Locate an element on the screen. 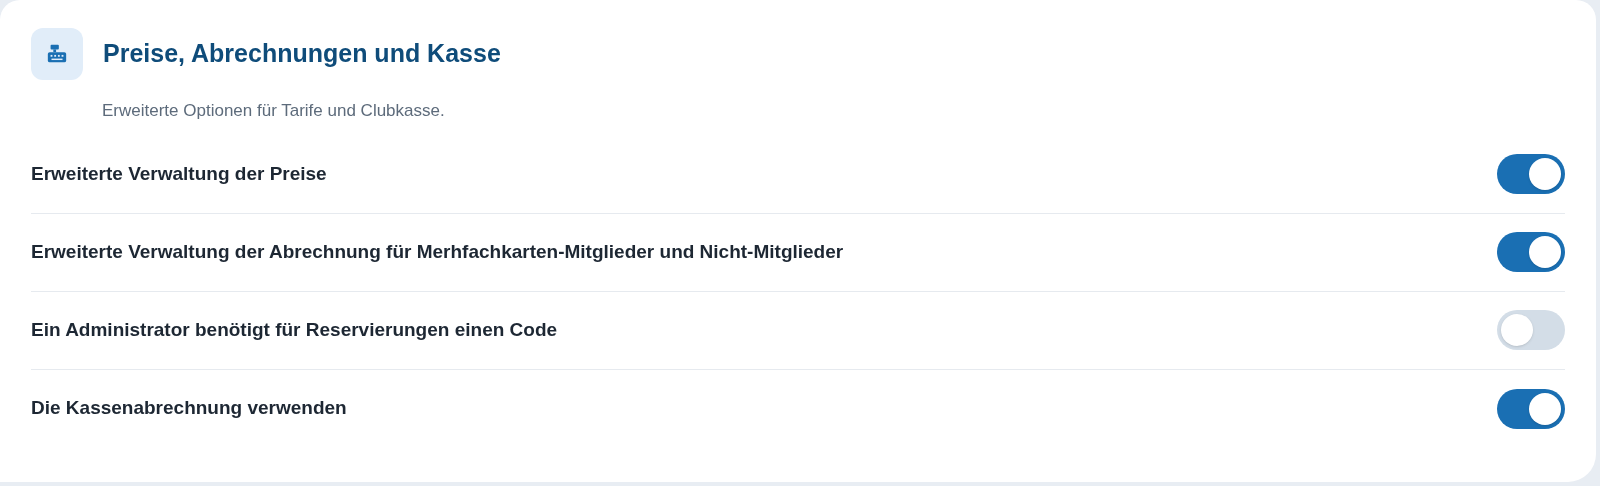  setting-label: Die Kassenabrechnung verwenden is located at coordinates (189, 408).